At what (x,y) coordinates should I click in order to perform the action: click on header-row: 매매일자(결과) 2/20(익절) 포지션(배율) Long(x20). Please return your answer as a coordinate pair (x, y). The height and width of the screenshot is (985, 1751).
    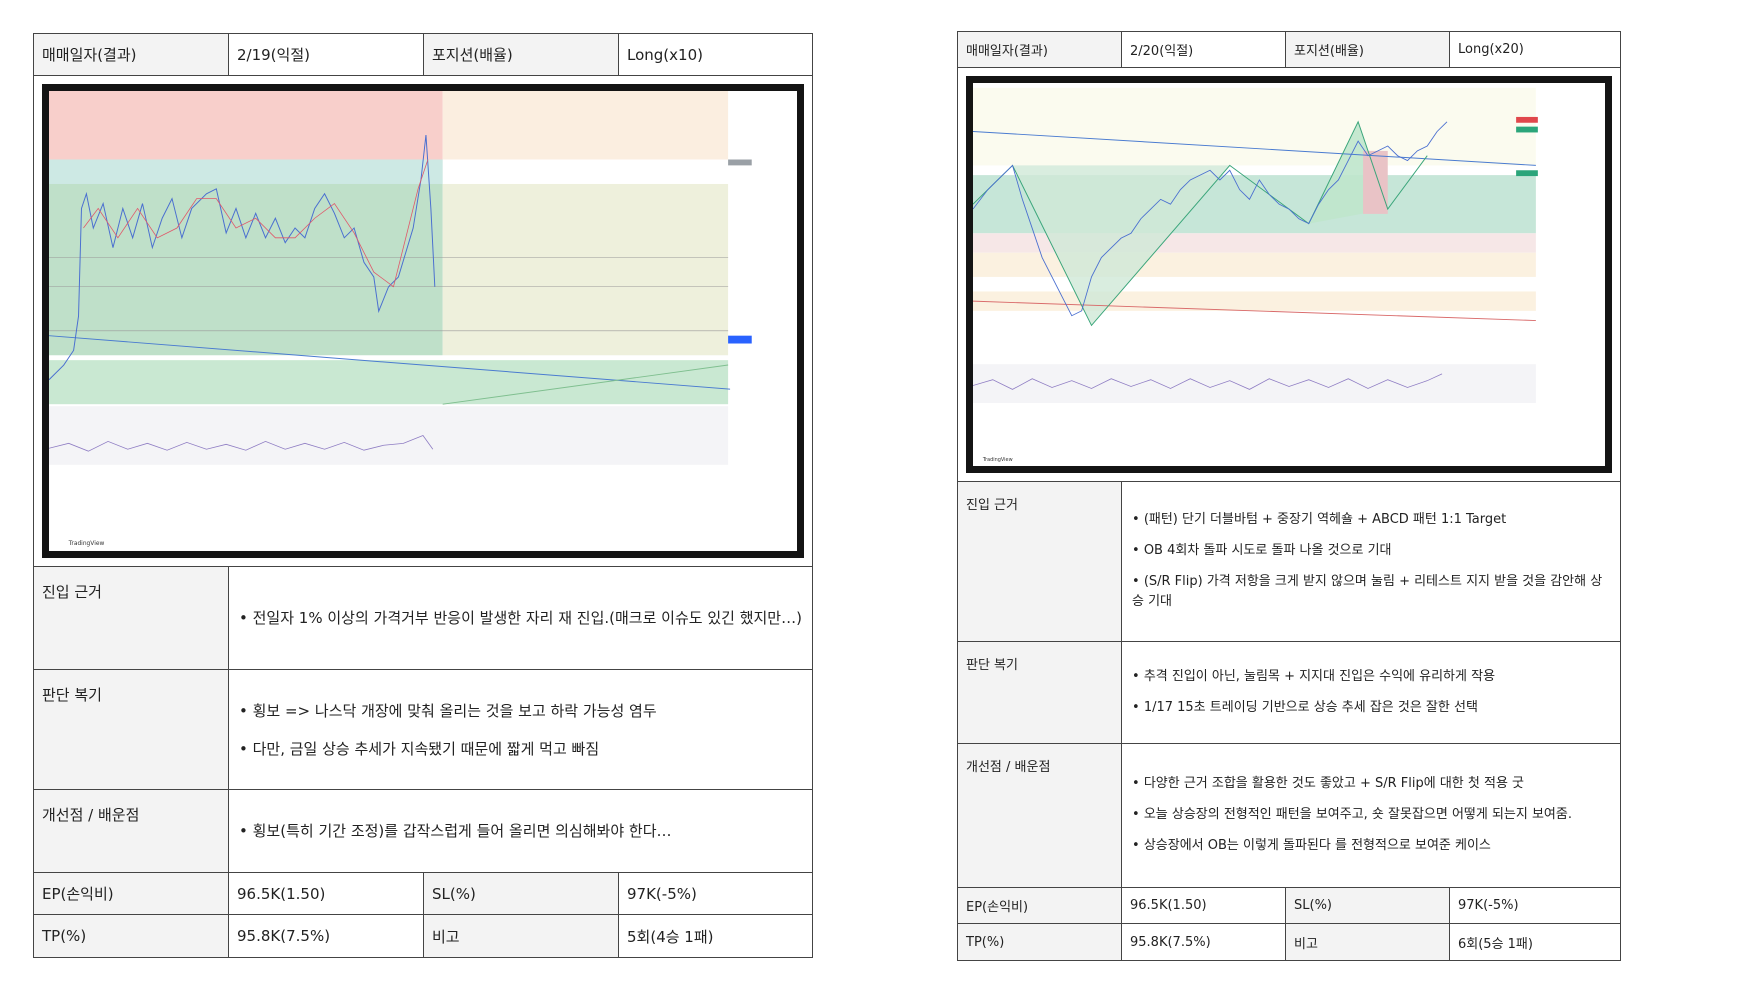
    Looking at the image, I should click on (1289, 50).